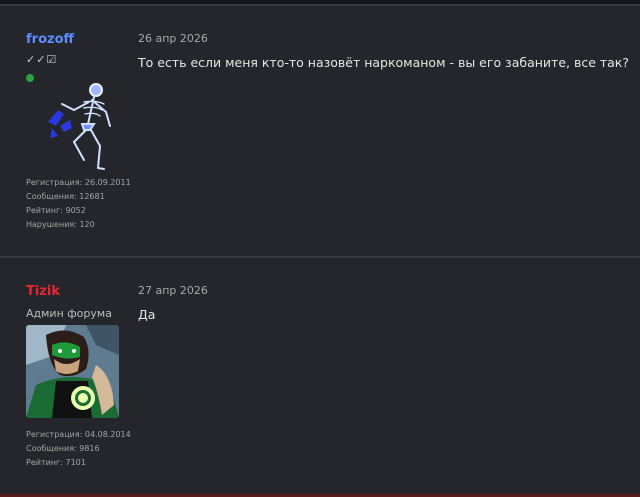 Image resolution: width=640 pixels, height=497 pixels. What do you see at coordinates (173, 290) in the screenshot?
I see `post-date: 27 апр 2026` at bounding box center [173, 290].